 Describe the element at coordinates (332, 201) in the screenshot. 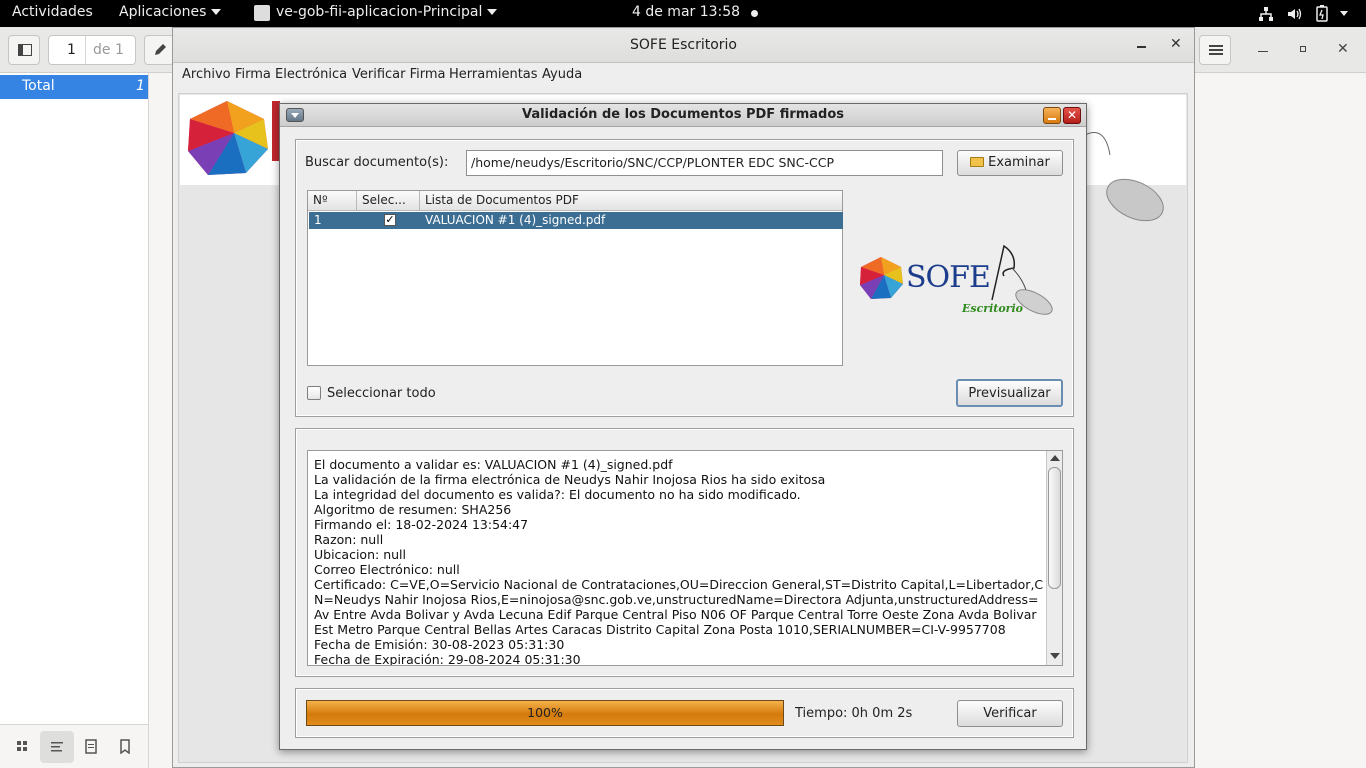

I see `column-header-number: Nº` at that location.